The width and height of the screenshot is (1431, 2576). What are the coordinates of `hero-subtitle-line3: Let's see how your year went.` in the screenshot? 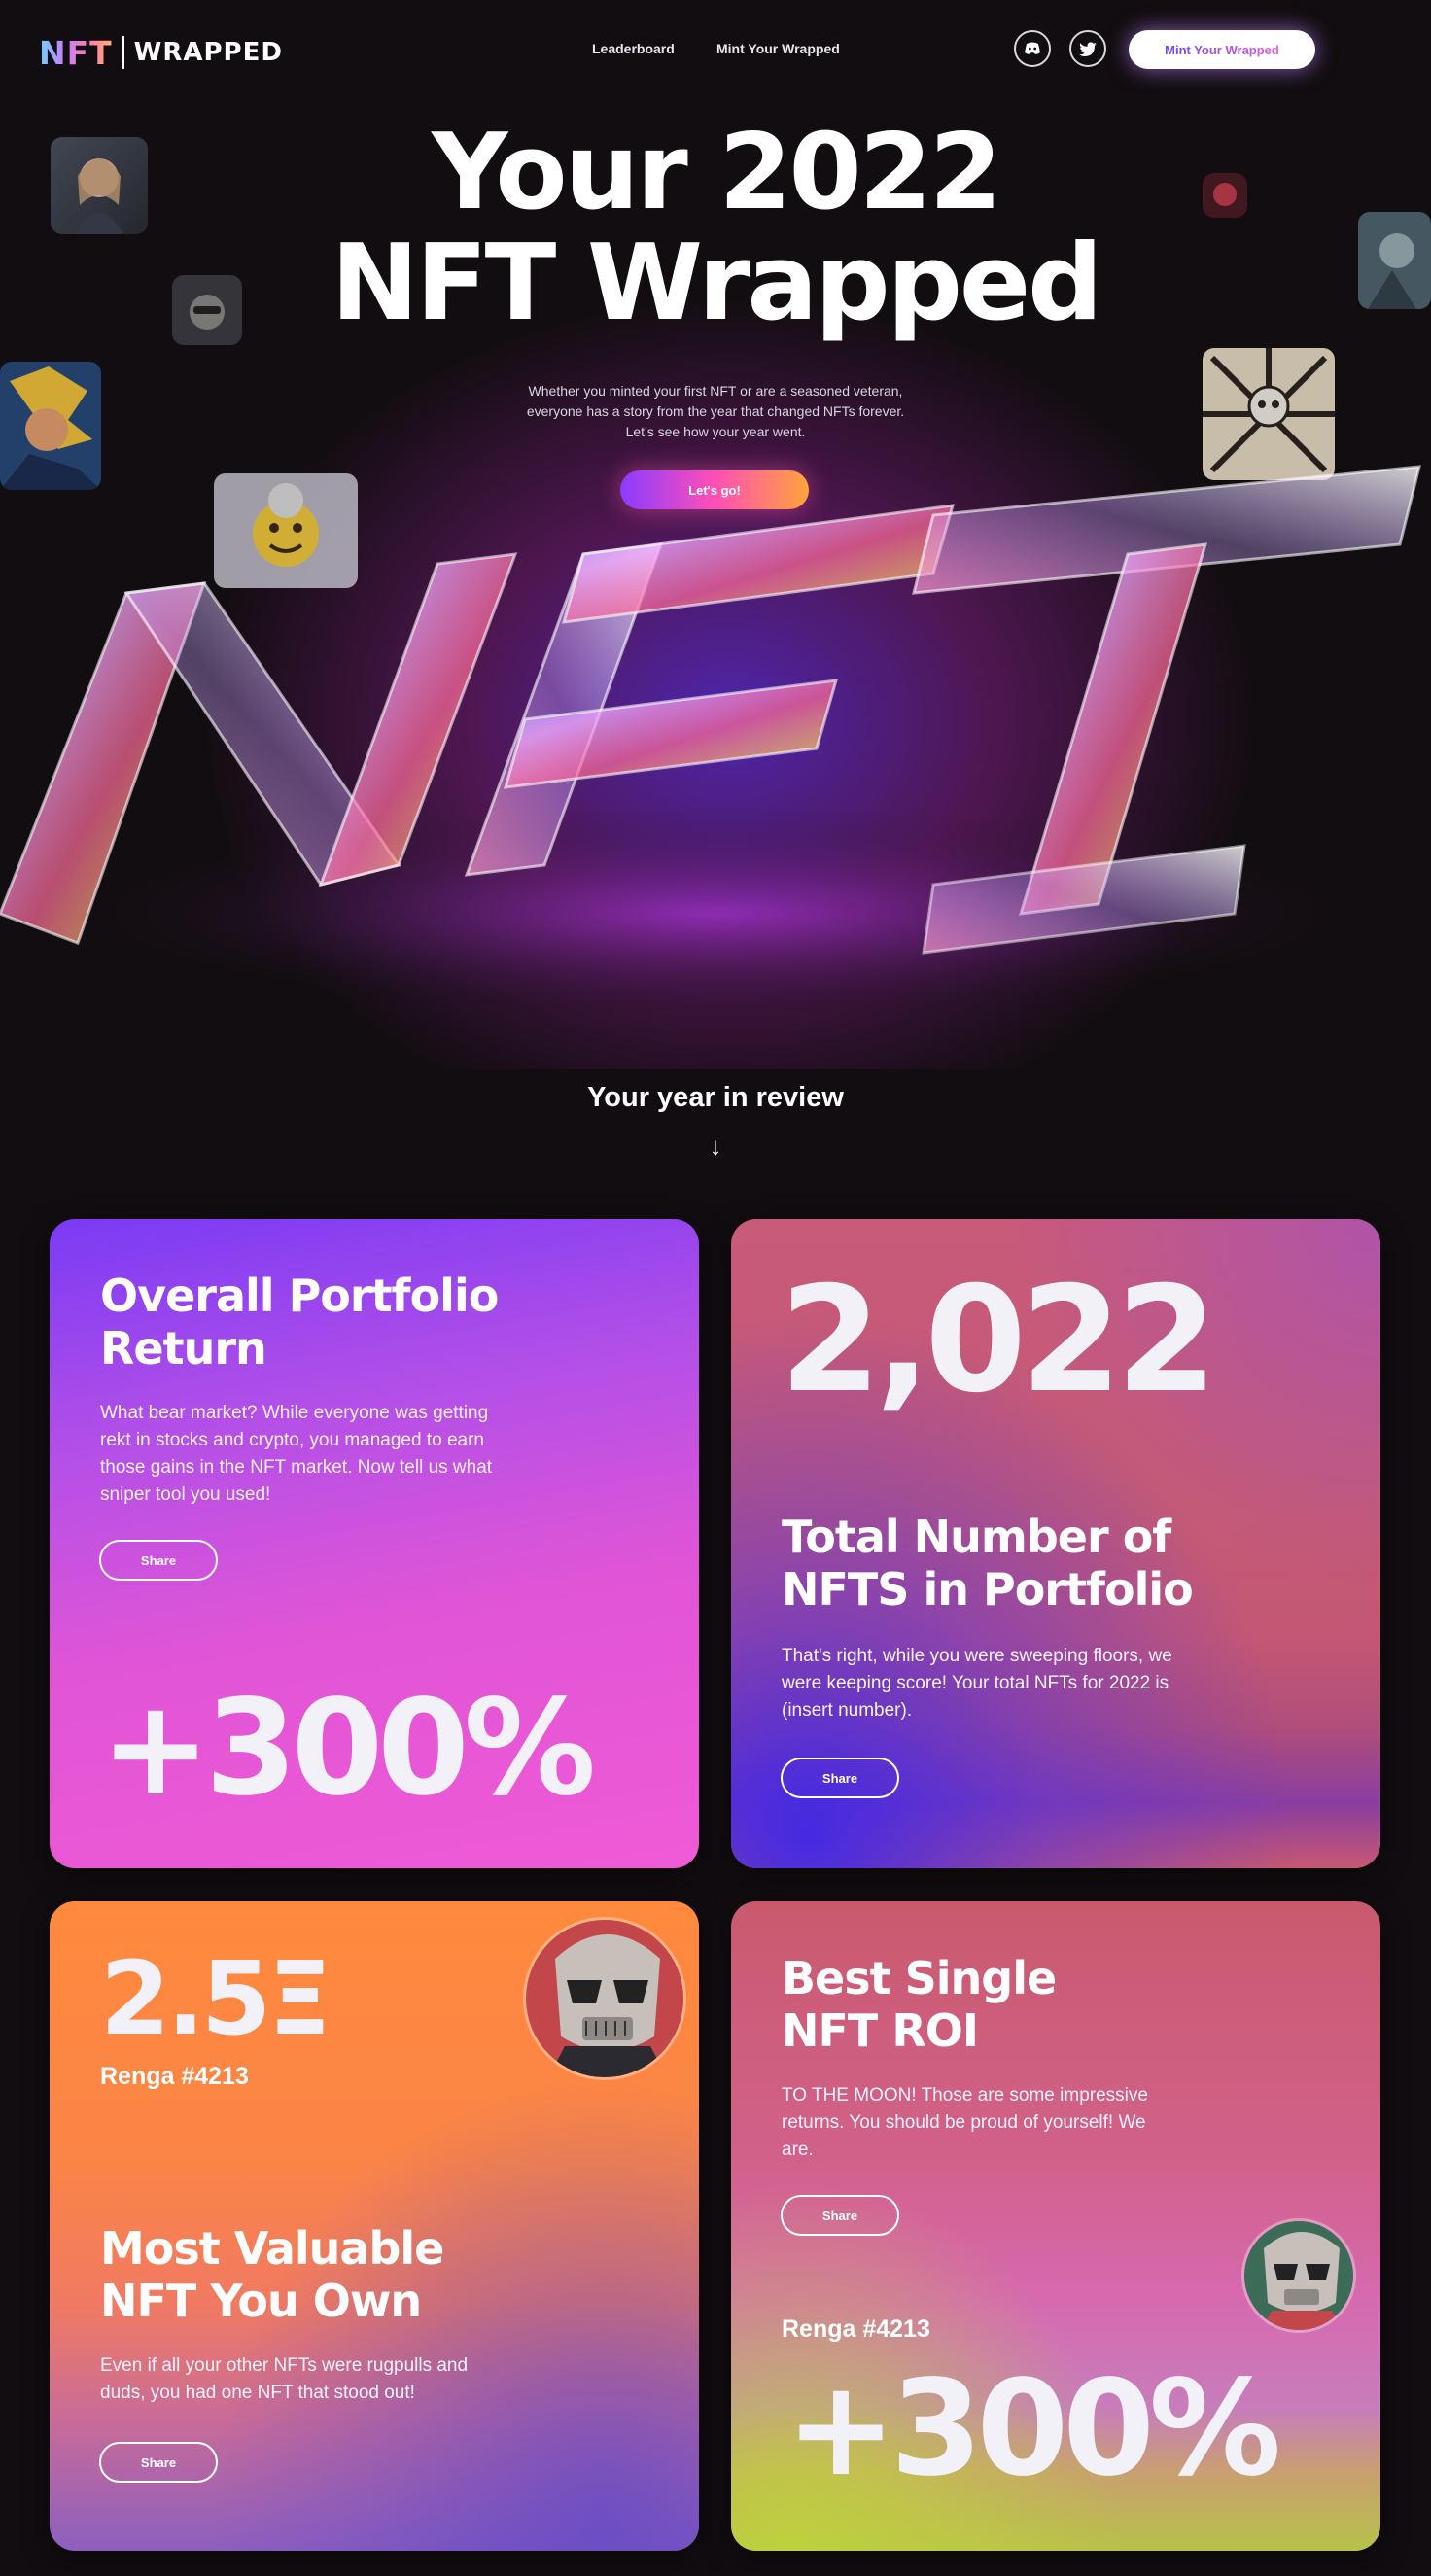 It's located at (715, 431).